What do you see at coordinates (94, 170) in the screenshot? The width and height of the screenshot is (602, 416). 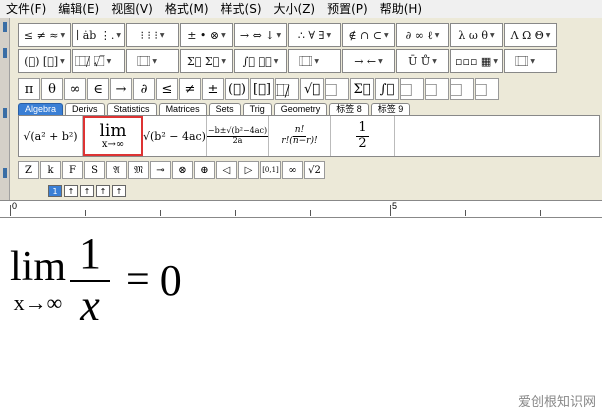 I see `s-symbol-button: S` at bounding box center [94, 170].